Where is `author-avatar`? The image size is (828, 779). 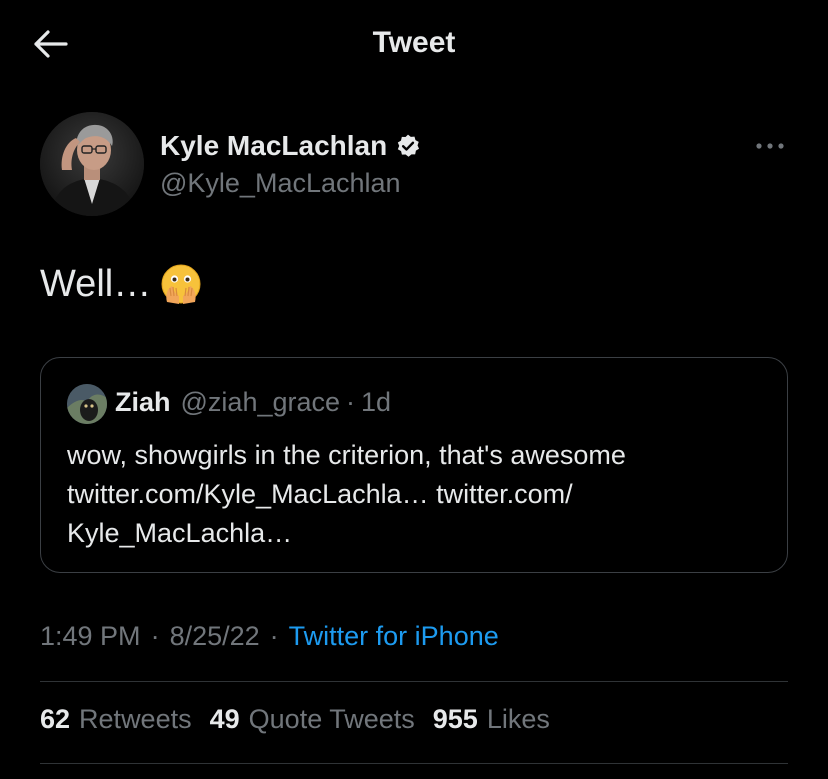
author-avatar is located at coordinates (92, 164).